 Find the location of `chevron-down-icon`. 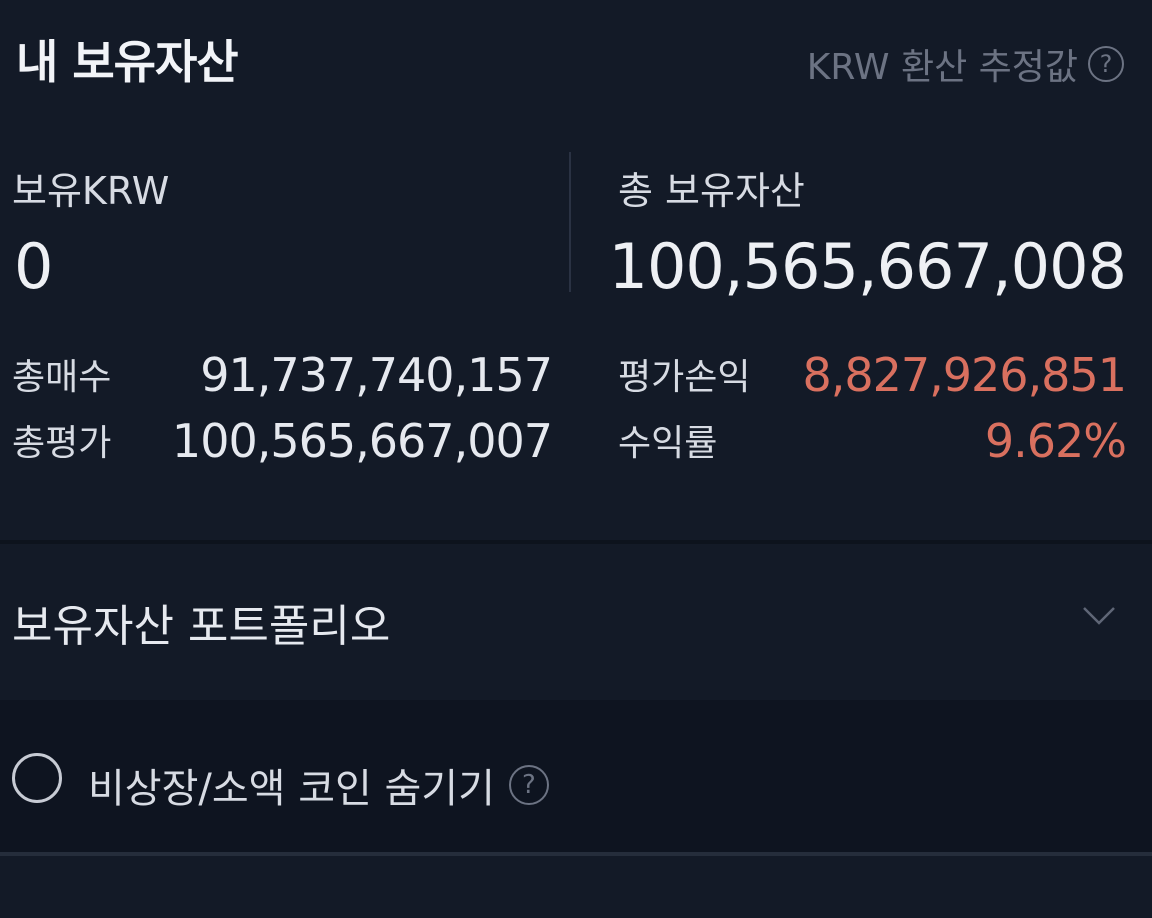

chevron-down-icon is located at coordinates (1099, 615).